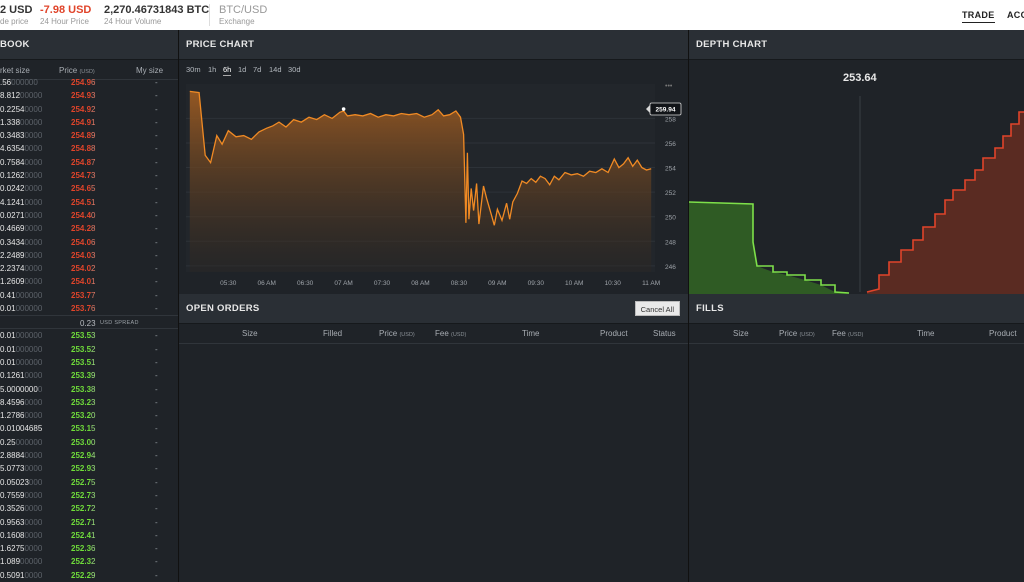  I want to click on ask-row: 2.23740000 254.02 -, so click(89, 268).